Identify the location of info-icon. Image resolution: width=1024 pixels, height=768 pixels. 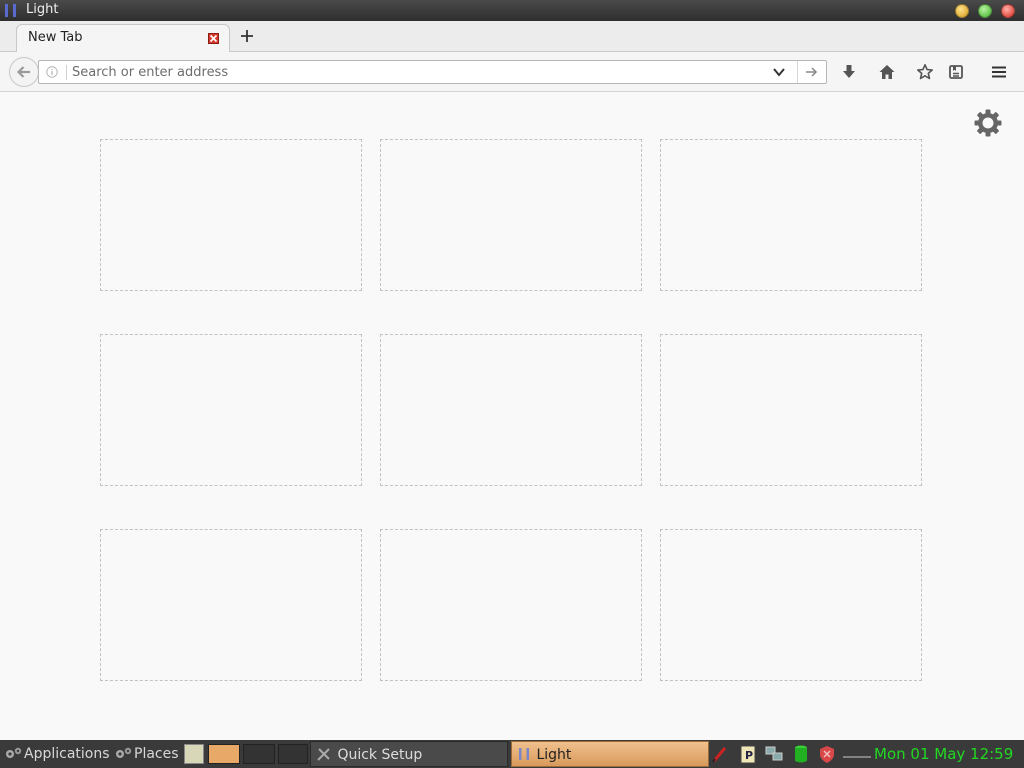
(52, 72).